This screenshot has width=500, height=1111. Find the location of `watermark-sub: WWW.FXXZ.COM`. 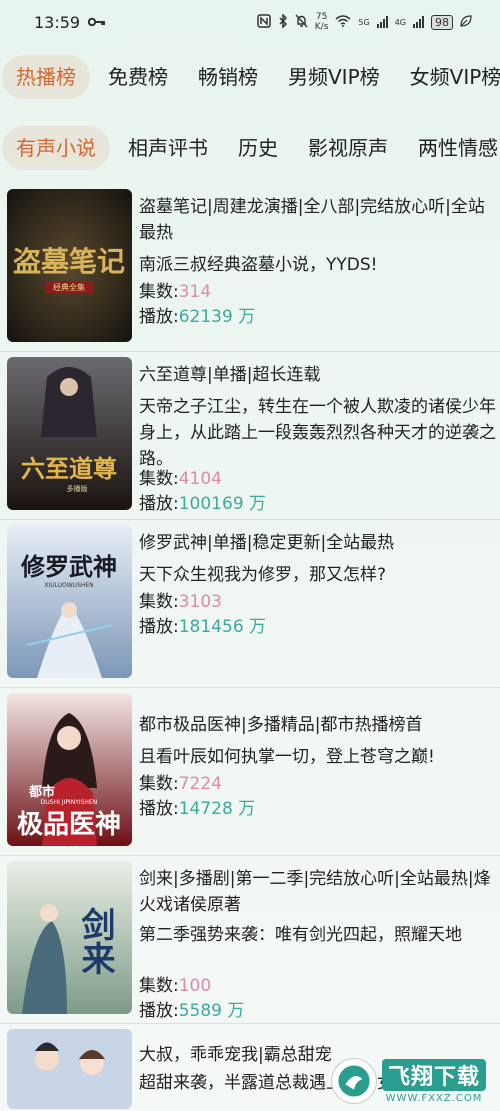

watermark-sub: WWW.FXXZ.COM is located at coordinates (434, 1098).